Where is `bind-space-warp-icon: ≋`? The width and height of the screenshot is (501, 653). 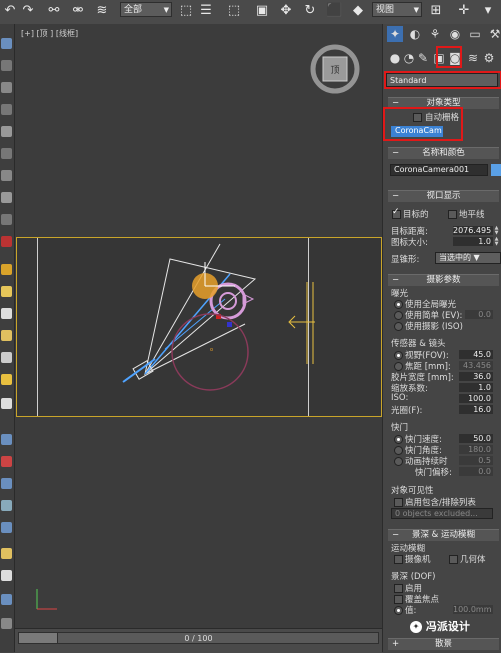 bind-space-warp-icon: ≋ is located at coordinates (102, 11).